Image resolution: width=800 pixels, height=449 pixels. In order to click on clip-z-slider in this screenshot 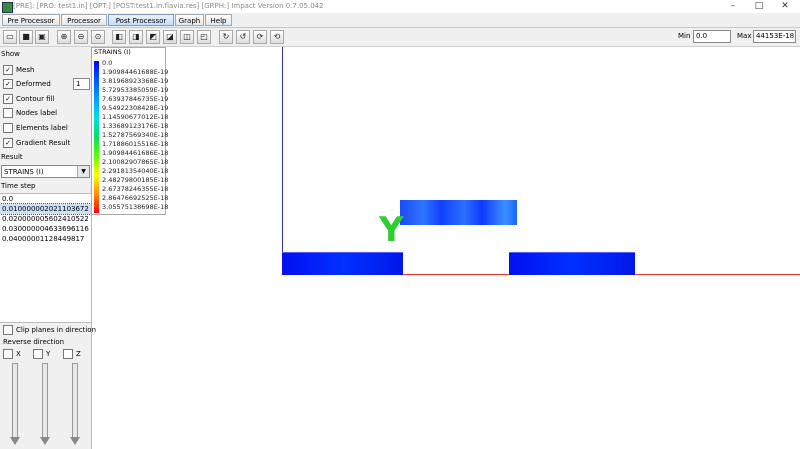, I will do `click(75, 402)`.